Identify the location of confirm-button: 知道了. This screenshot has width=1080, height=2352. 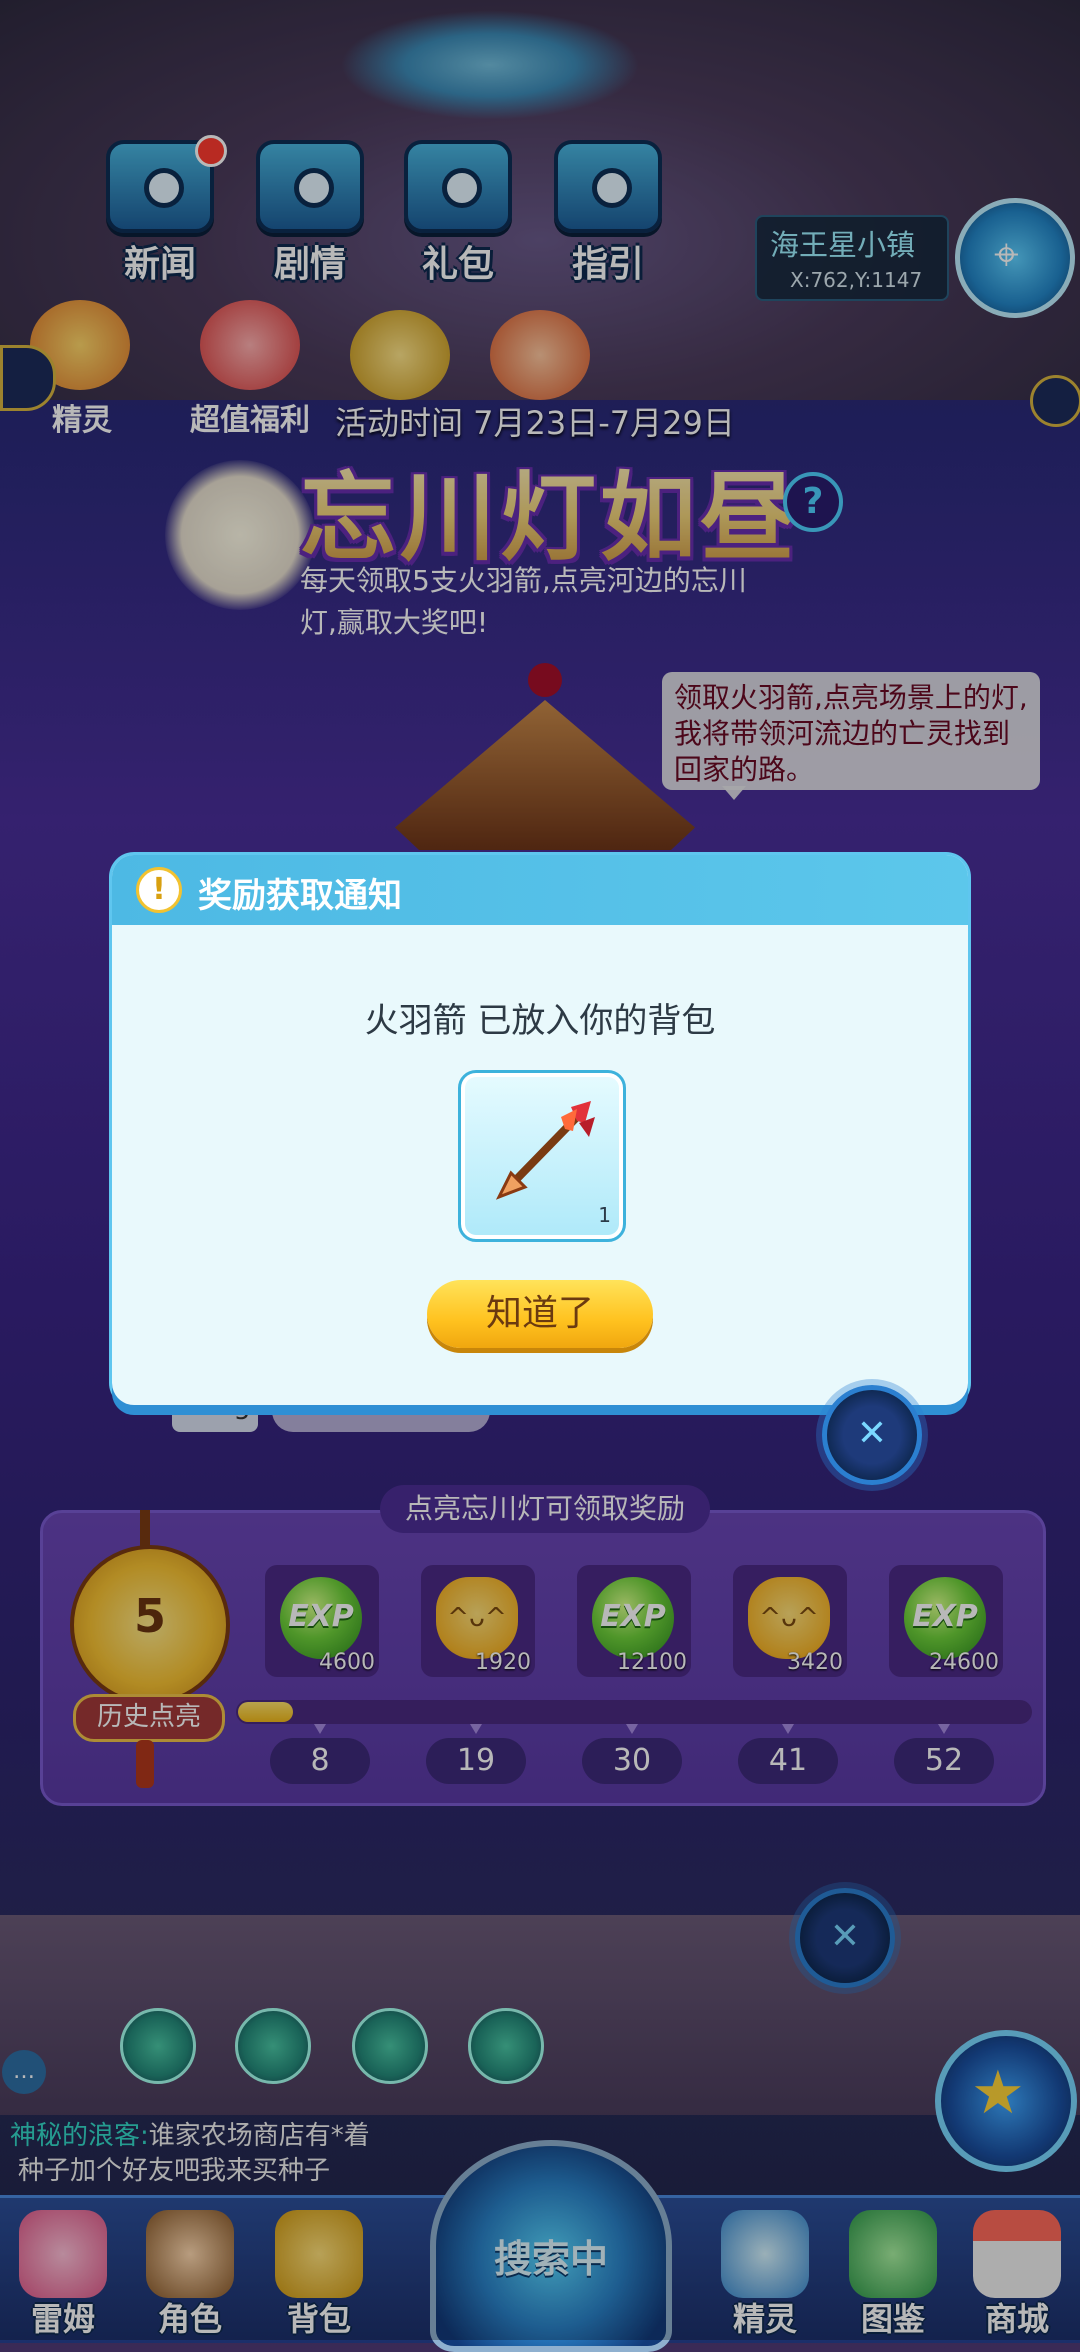
(540, 1314).